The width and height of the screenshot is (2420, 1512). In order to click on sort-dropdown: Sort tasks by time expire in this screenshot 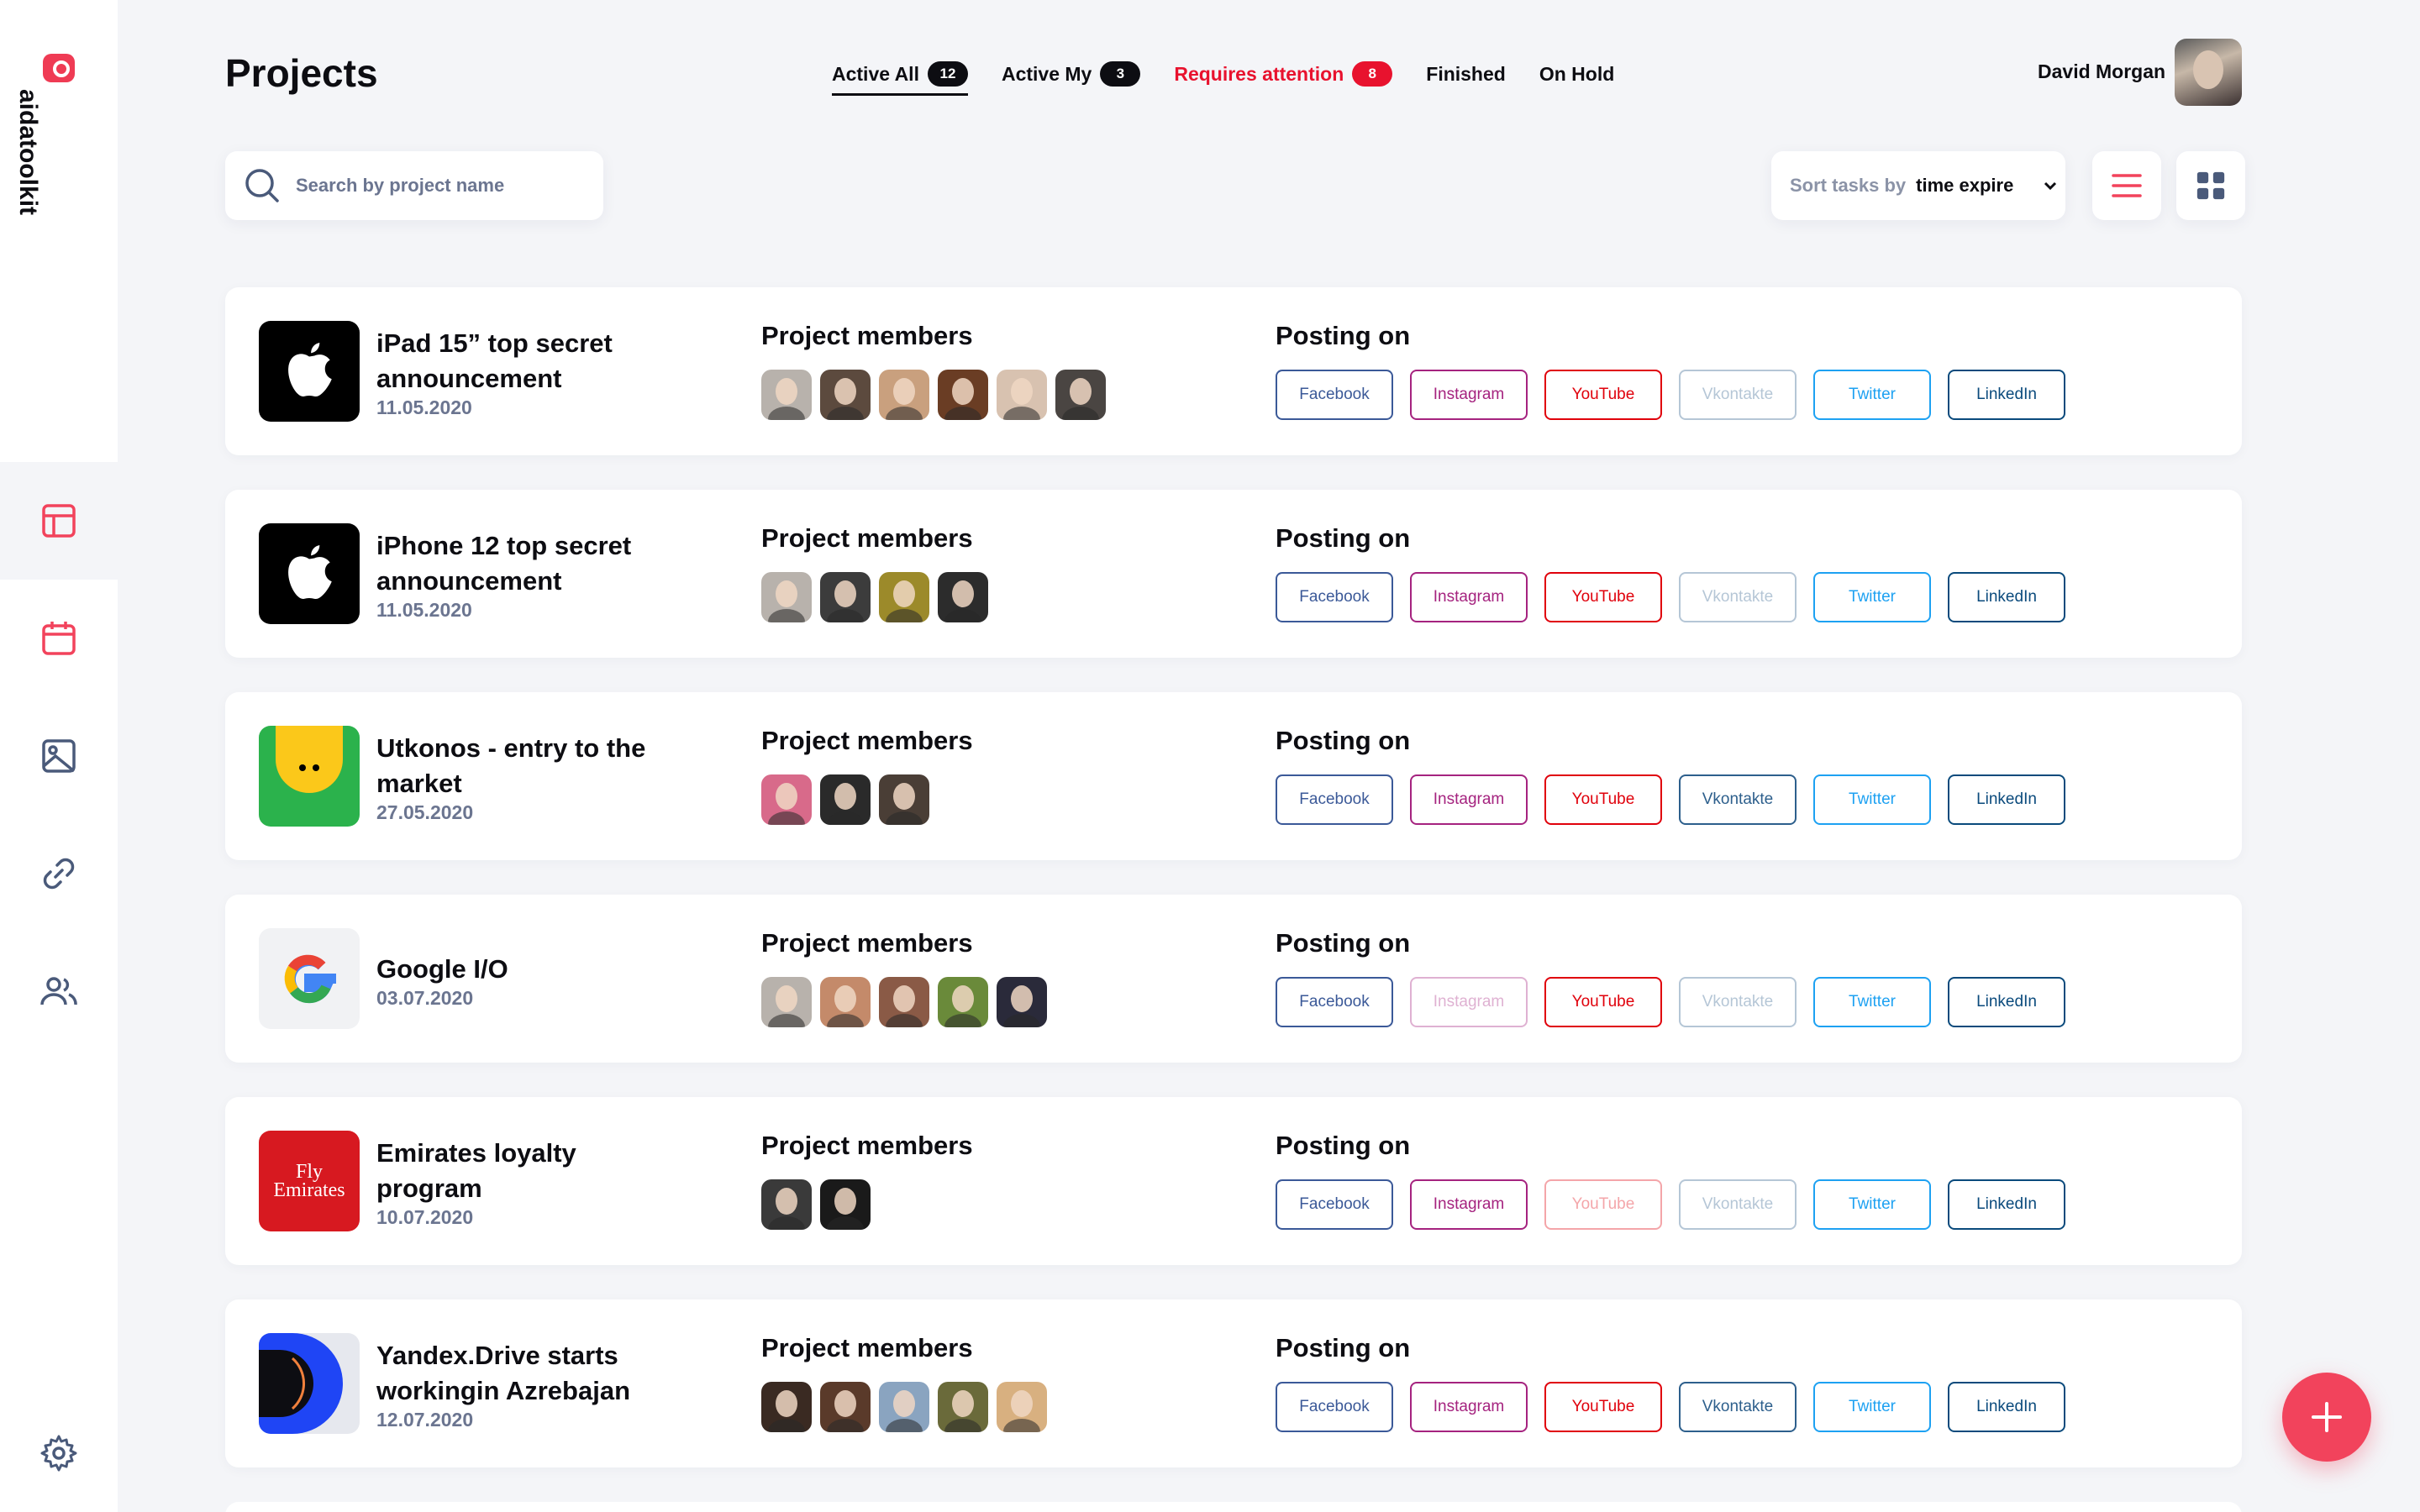, I will do `click(1918, 185)`.